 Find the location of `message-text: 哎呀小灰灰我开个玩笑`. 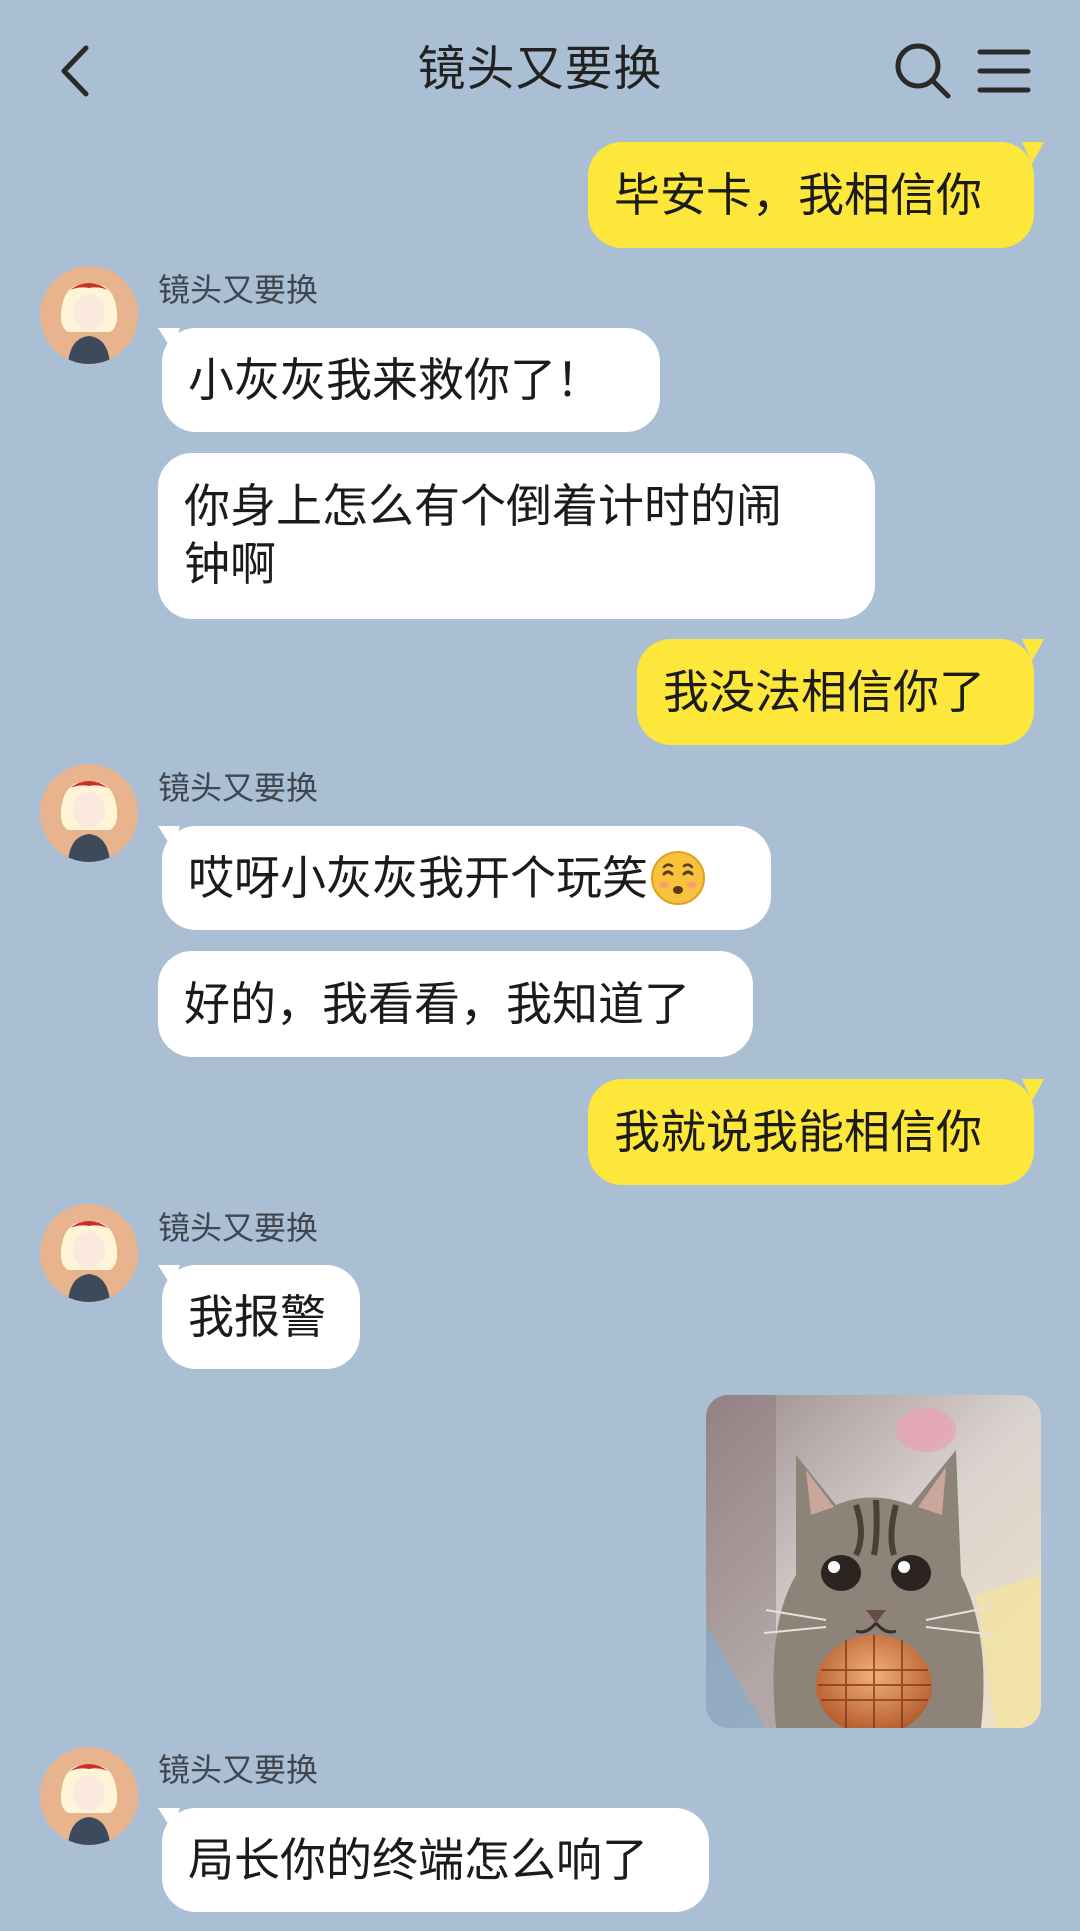

message-text: 哎呀小灰灰我开个玩笑 is located at coordinates (418, 878).